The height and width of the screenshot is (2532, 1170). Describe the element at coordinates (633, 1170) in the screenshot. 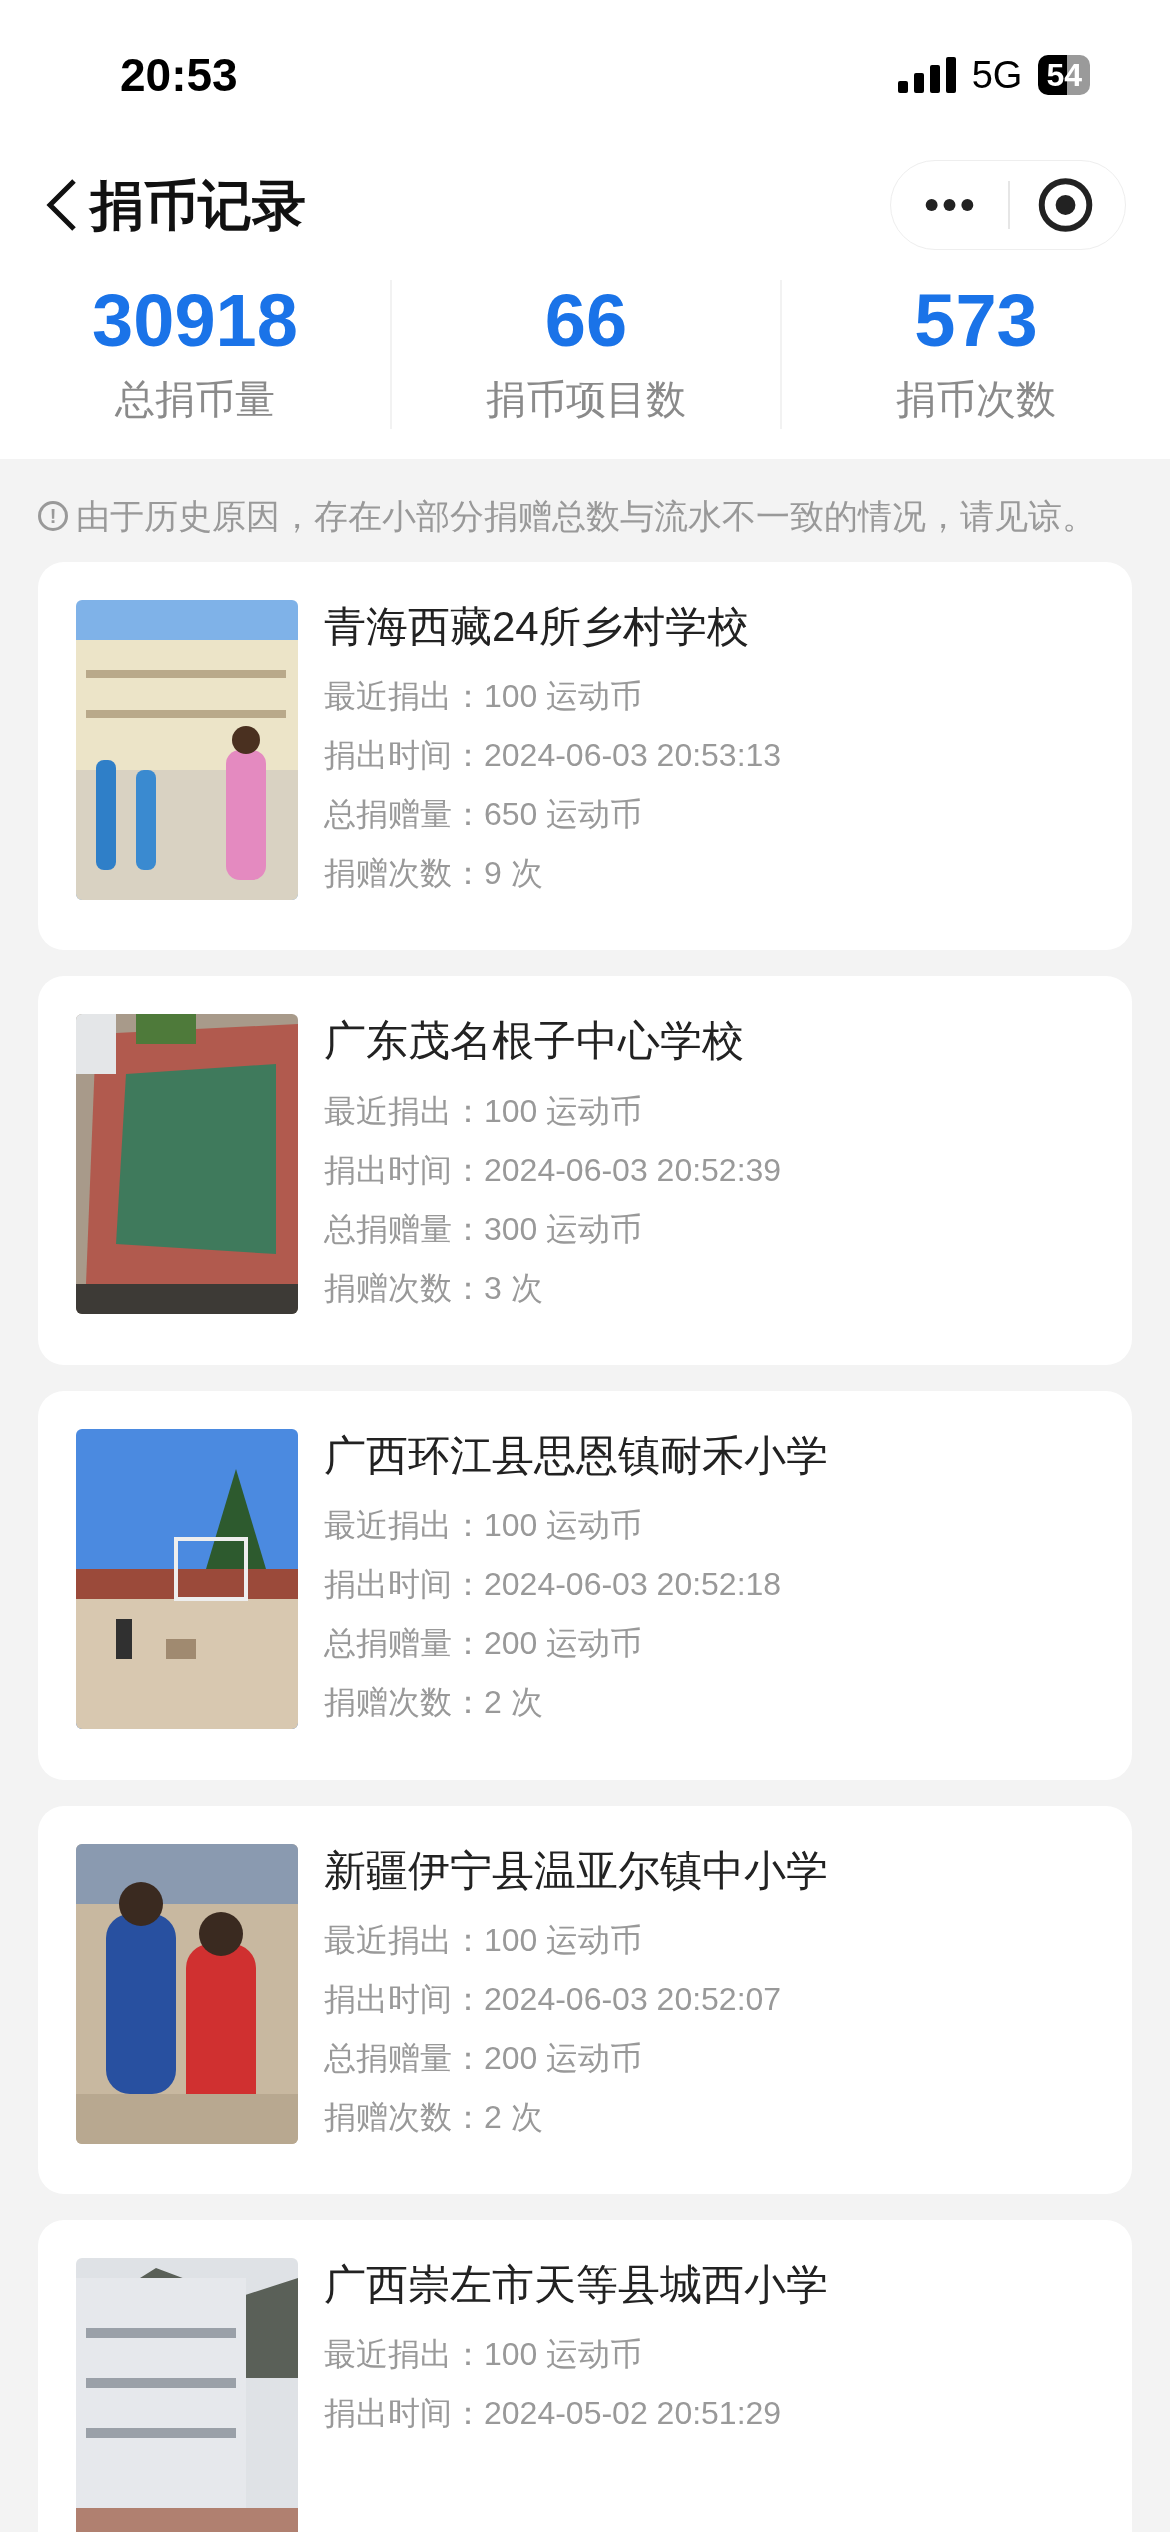

I see `field-value: 2024-06-03 20:52:39` at that location.